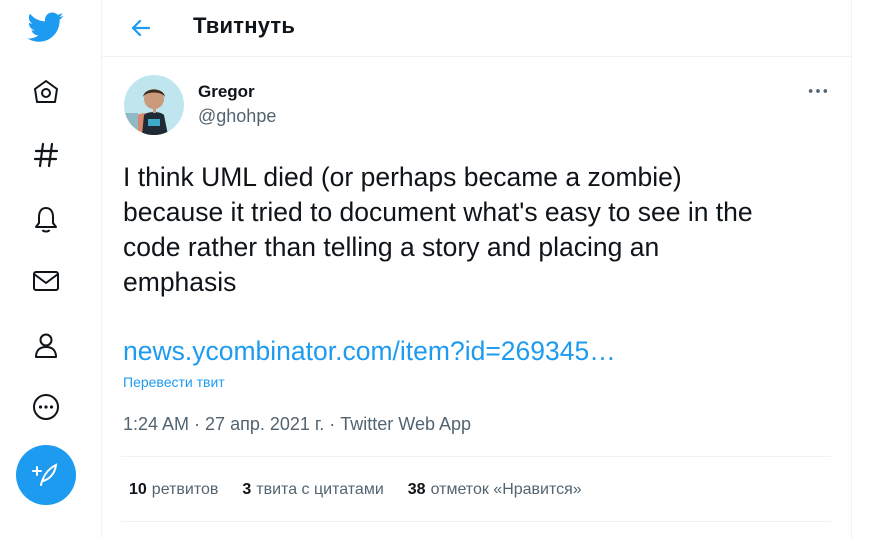  Describe the element at coordinates (46, 281) in the screenshot. I see `mail-icon` at that location.